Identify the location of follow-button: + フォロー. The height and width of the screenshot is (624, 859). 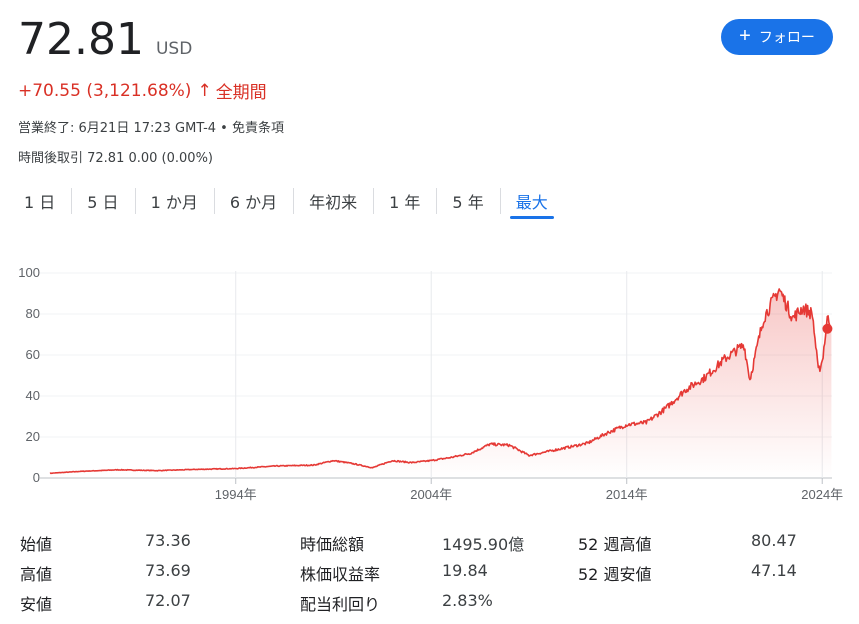
(777, 37).